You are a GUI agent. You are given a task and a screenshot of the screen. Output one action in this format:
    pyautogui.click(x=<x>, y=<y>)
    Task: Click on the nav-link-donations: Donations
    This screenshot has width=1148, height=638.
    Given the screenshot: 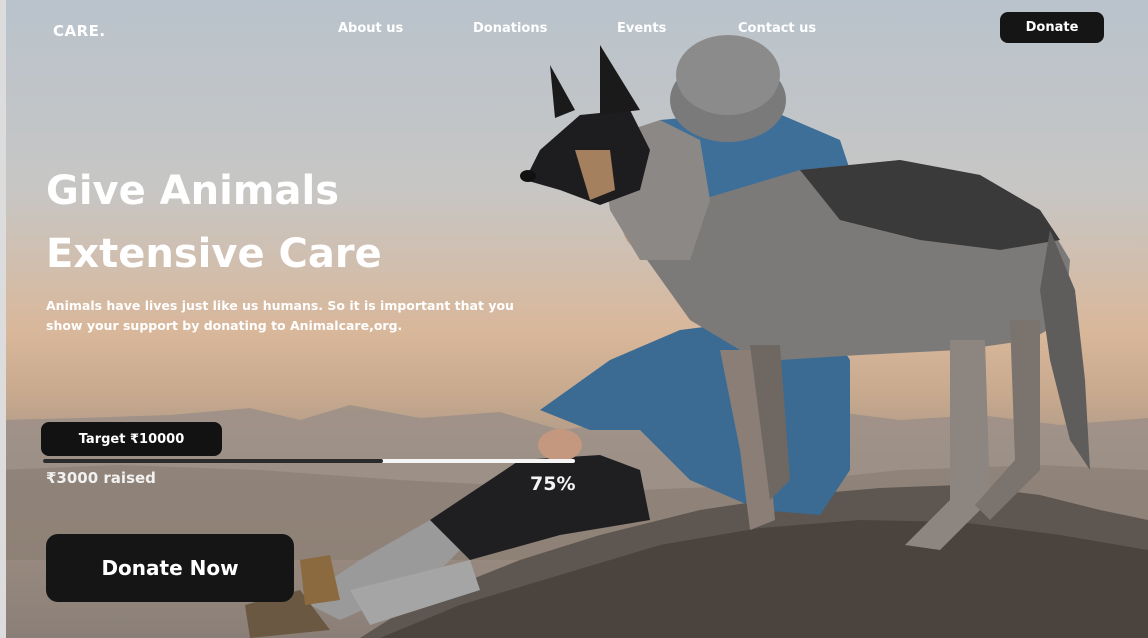 What is the action you would take?
    pyautogui.click(x=510, y=28)
    